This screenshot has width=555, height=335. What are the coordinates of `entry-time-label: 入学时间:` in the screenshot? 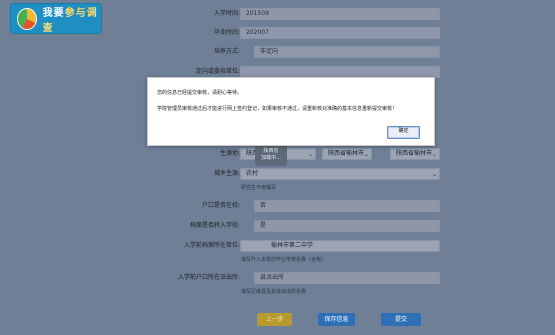 It's located at (226, 13).